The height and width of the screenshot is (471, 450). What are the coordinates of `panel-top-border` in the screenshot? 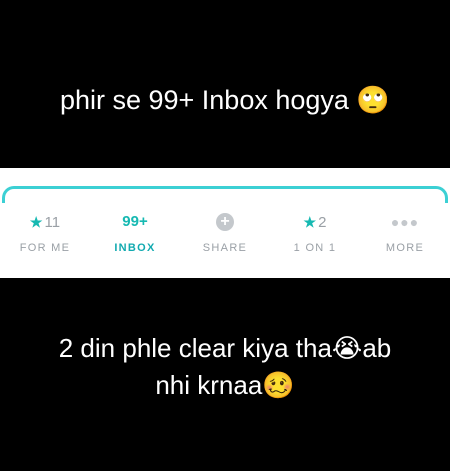 It's located at (225, 194).